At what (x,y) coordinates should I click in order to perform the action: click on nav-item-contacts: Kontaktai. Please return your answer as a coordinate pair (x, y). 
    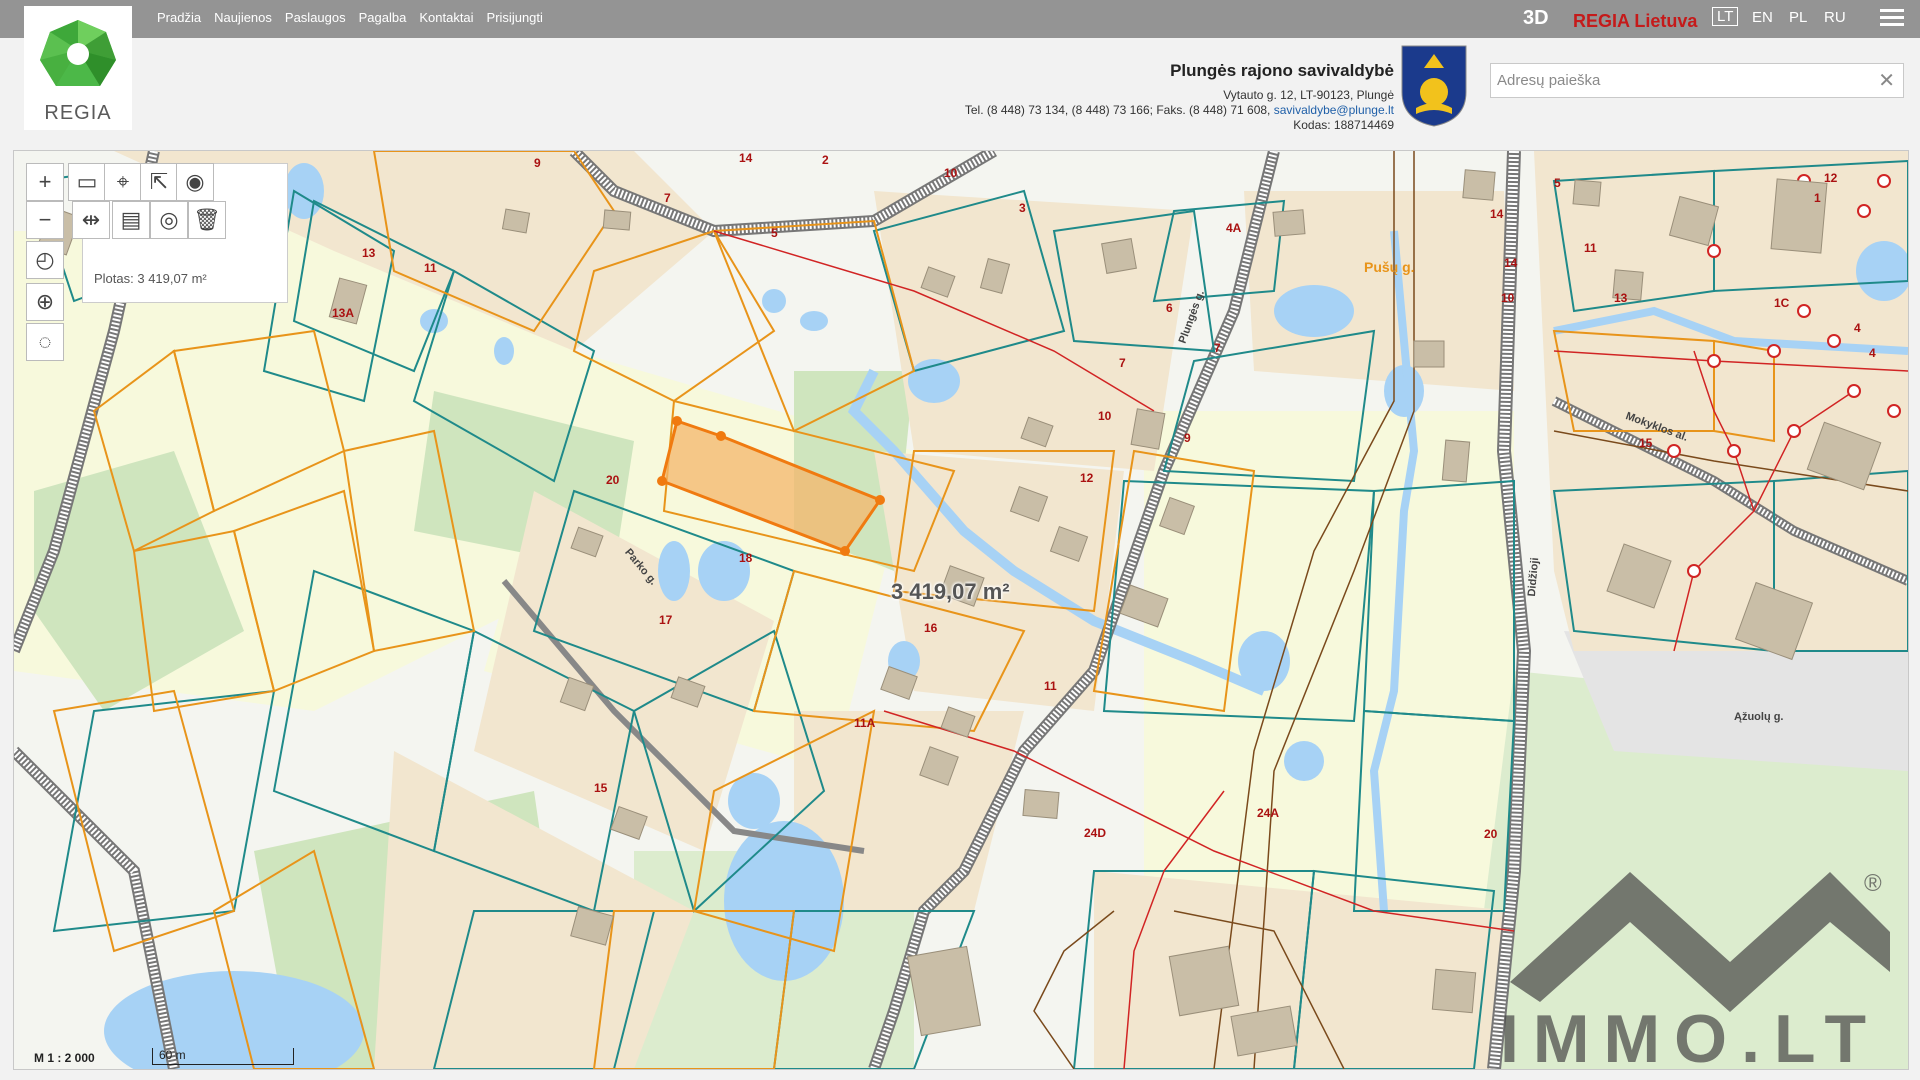
    Looking at the image, I should click on (446, 17).